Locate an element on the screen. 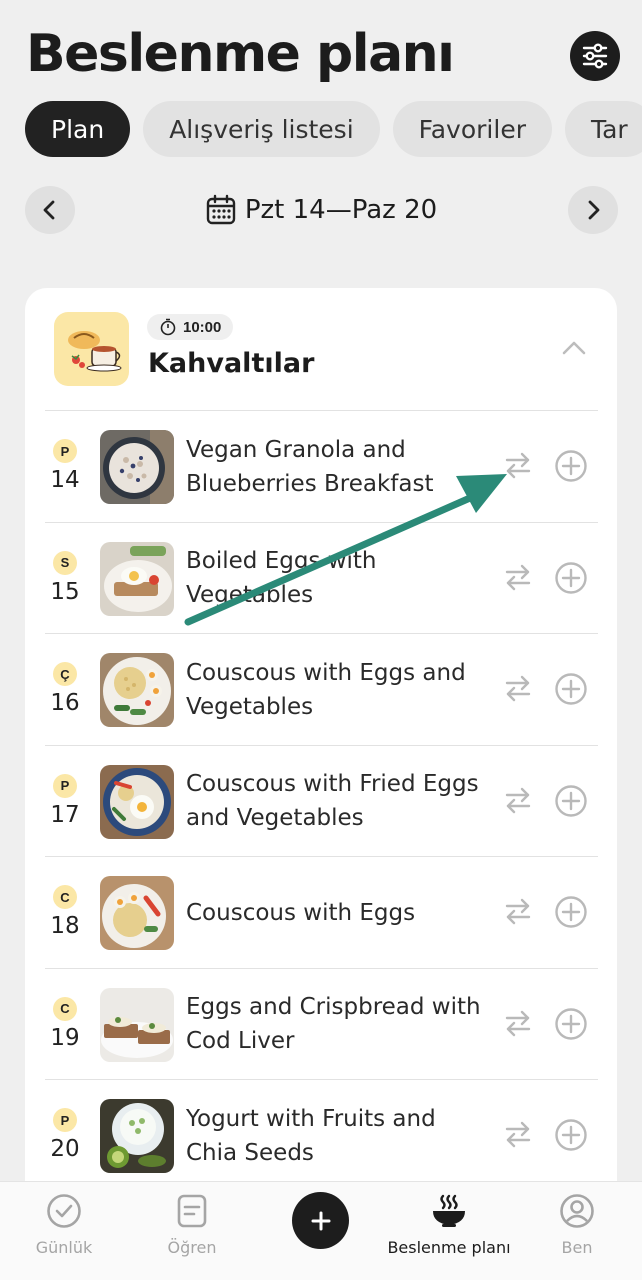 The width and height of the screenshot is (642, 1280). chevron-up-icon is located at coordinates (574, 348).